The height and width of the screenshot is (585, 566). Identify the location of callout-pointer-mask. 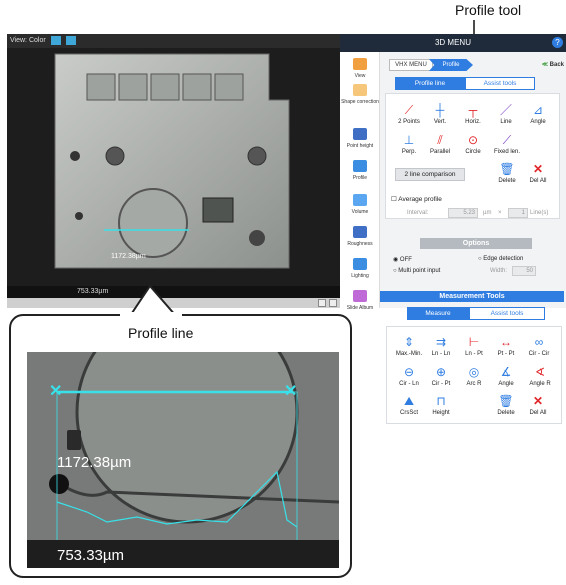
(151, 316).